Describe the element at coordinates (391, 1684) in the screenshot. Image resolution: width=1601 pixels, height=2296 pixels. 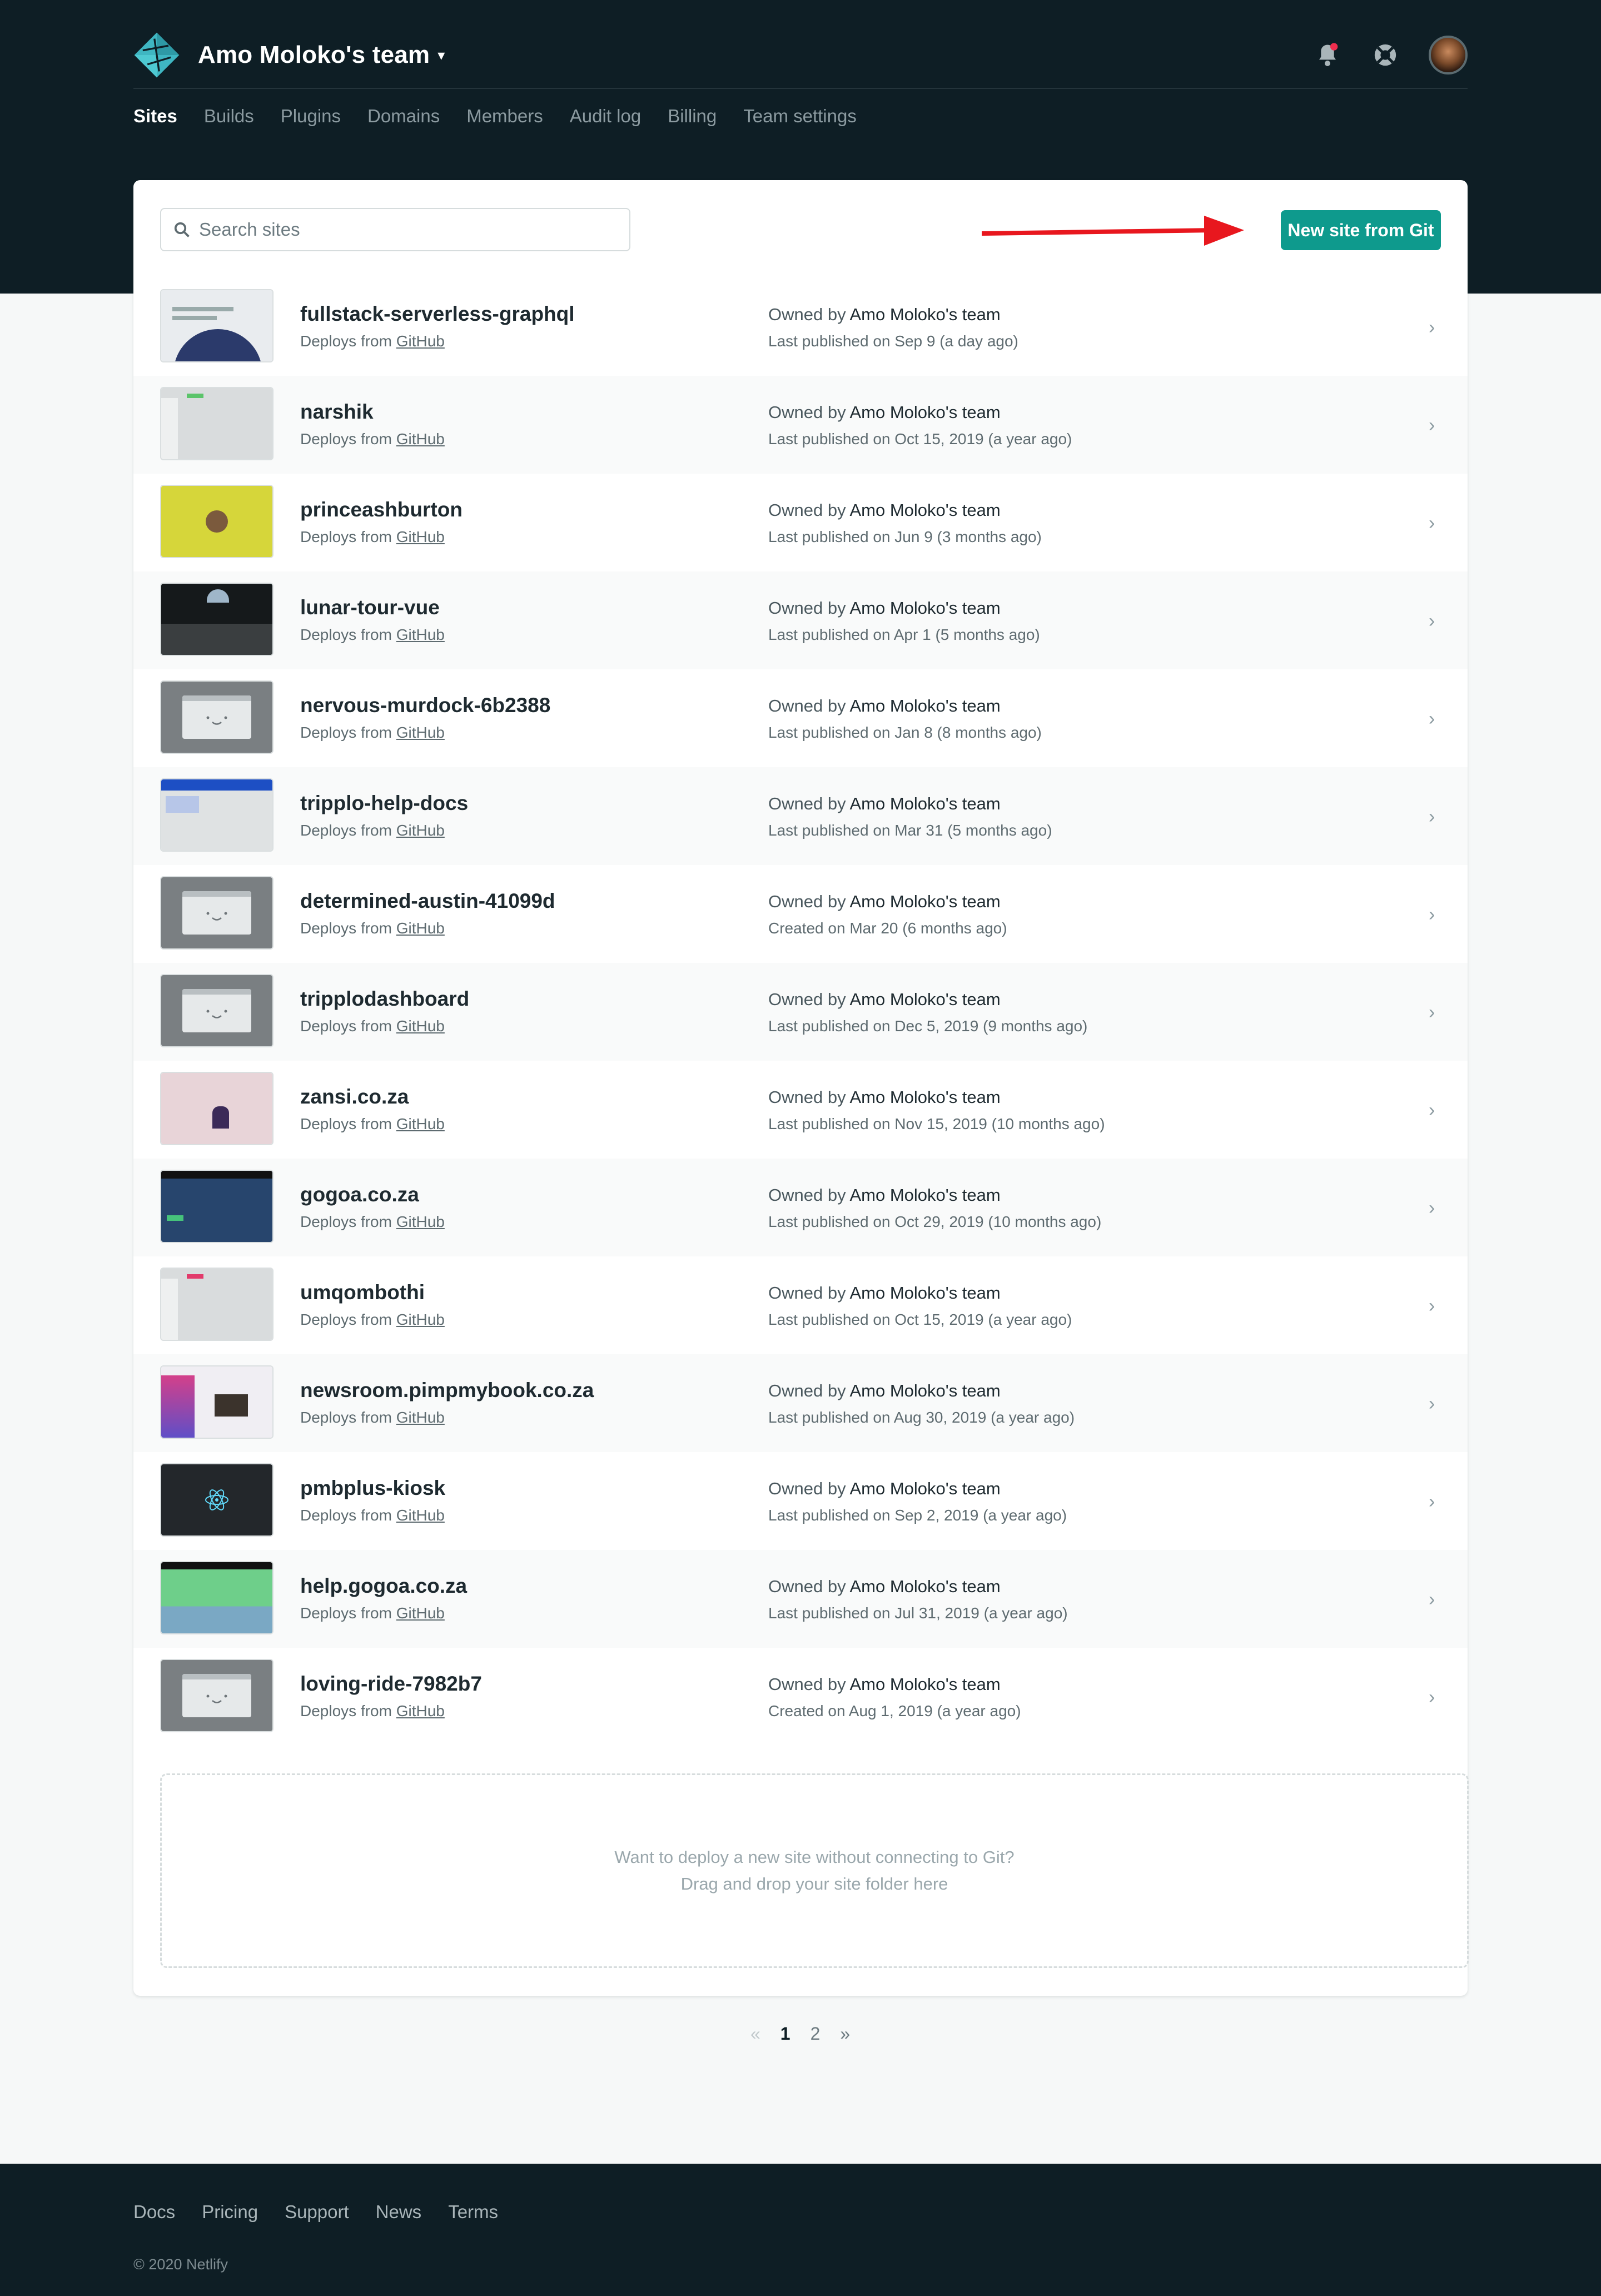
I see `site-name: loving-ride-7982b7` at that location.